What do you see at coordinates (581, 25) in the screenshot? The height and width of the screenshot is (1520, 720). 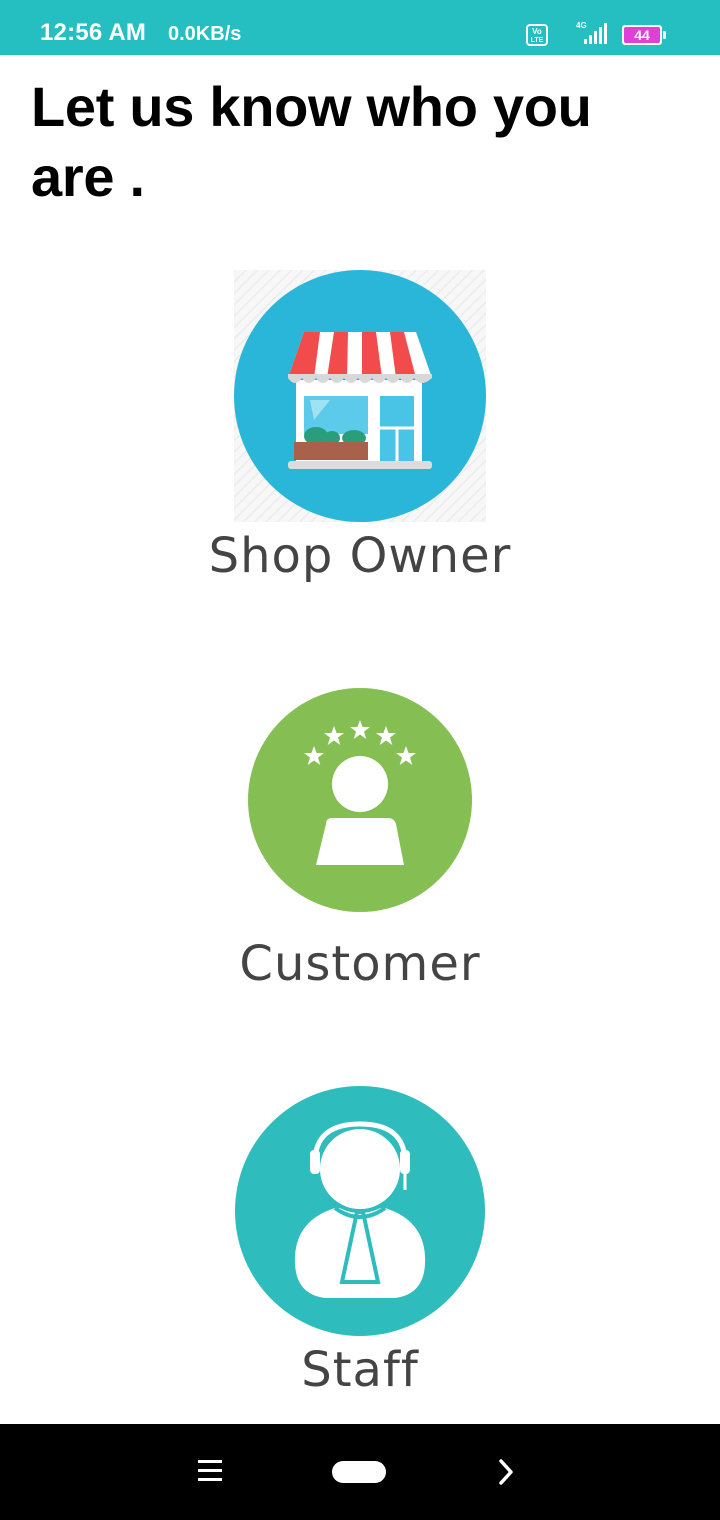 I see `network-type: 4G` at bounding box center [581, 25].